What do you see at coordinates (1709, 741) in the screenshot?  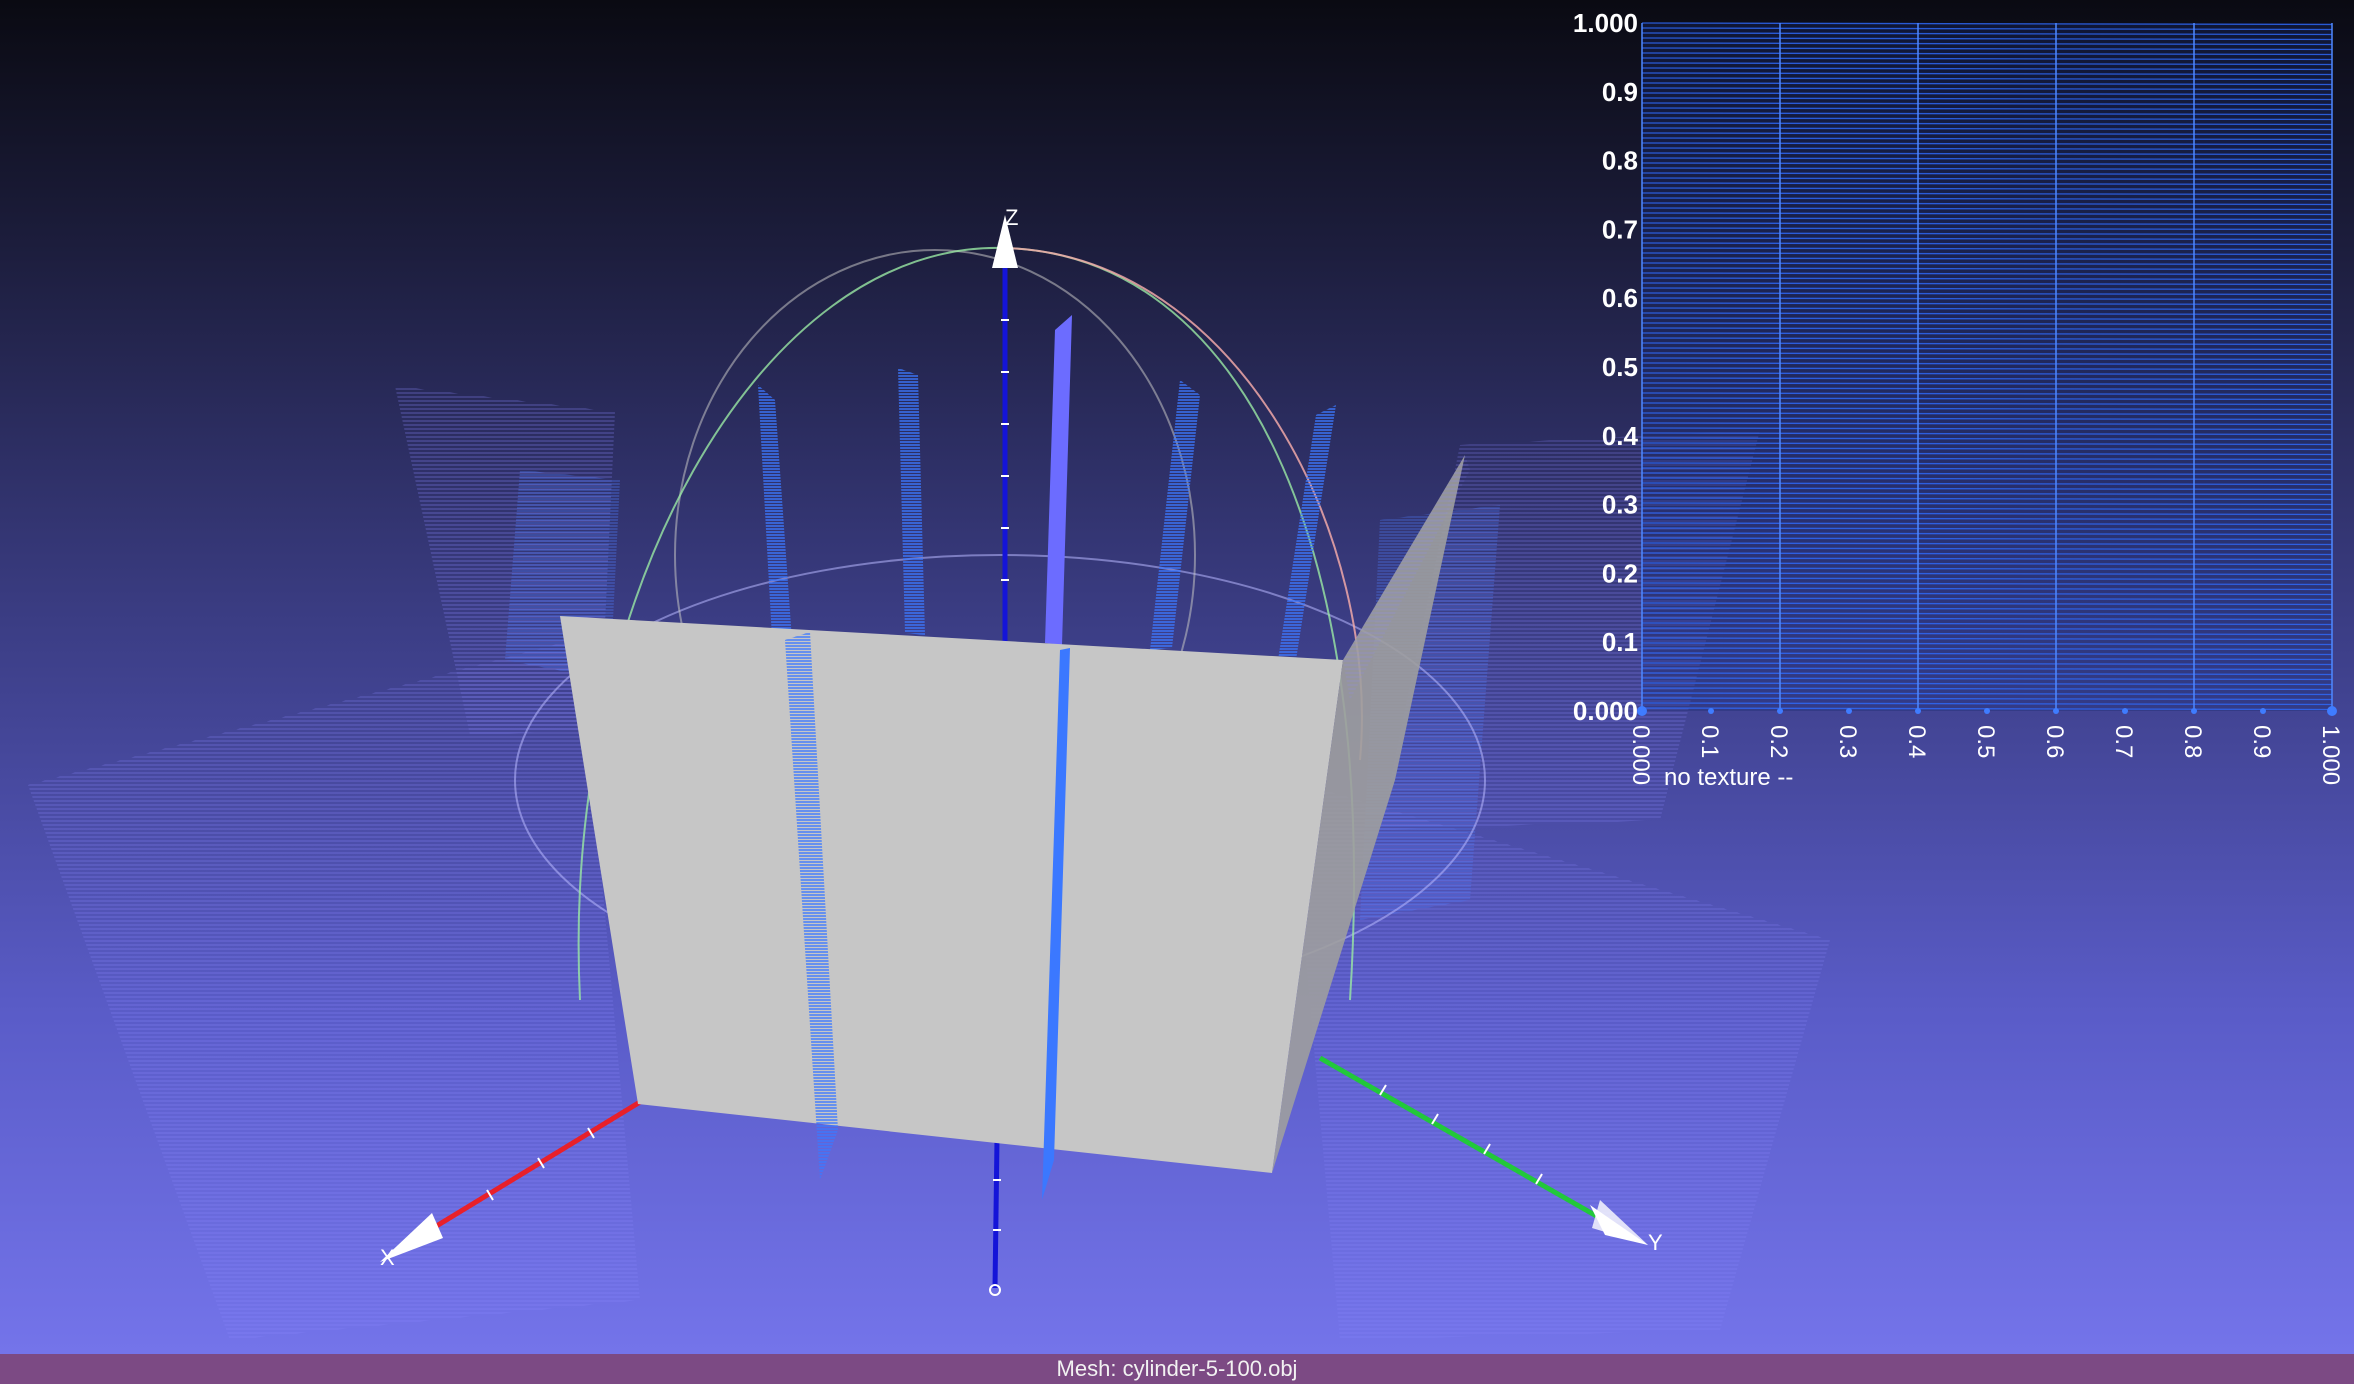 I see `uv-x-tick-label: 0.1` at bounding box center [1709, 741].